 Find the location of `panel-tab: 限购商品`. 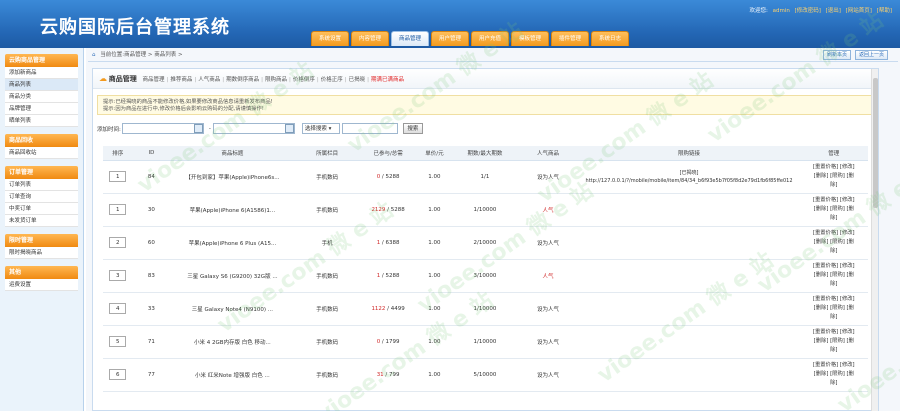

panel-tab: 限购商品 is located at coordinates (276, 80).